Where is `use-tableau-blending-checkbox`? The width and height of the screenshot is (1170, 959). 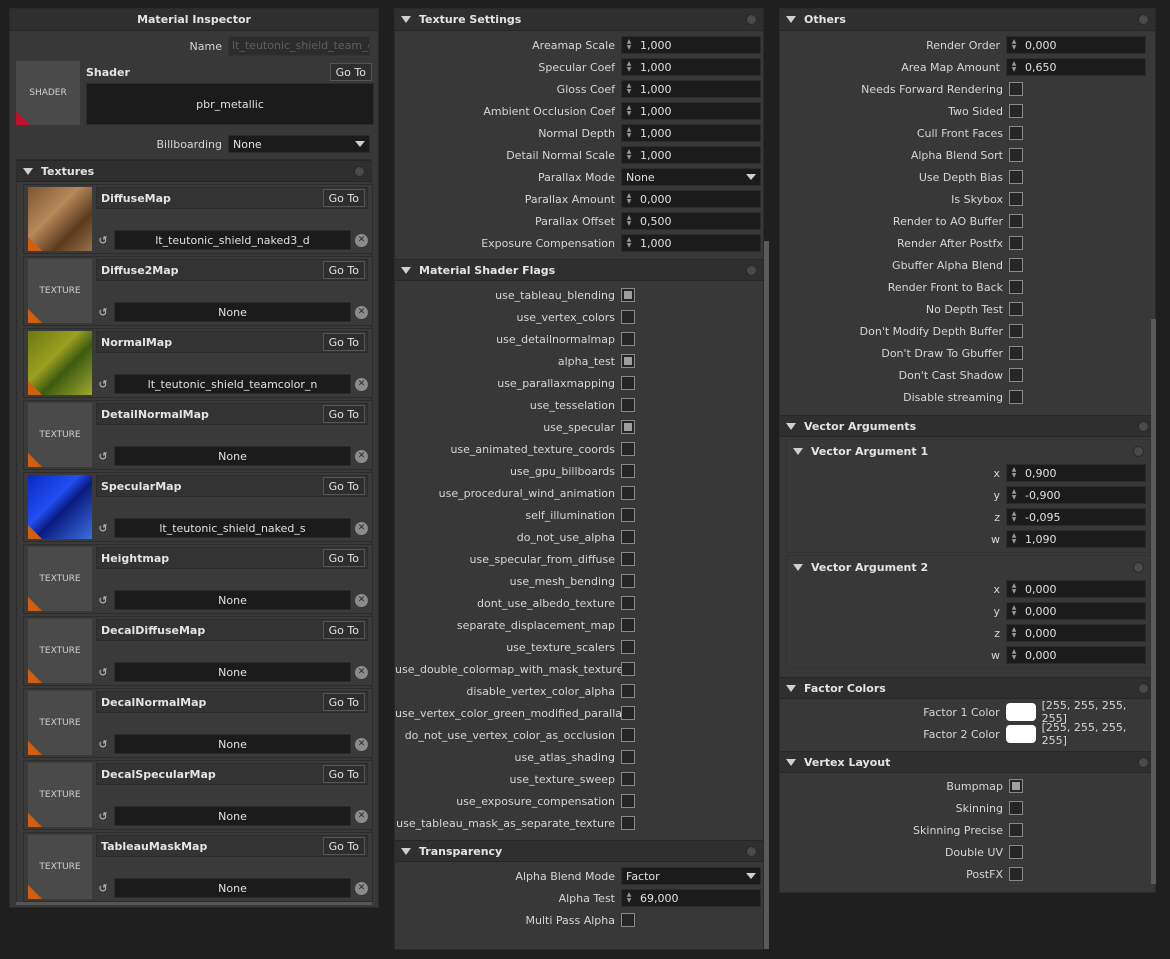 use-tableau-blending-checkbox is located at coordinates (628, 295).